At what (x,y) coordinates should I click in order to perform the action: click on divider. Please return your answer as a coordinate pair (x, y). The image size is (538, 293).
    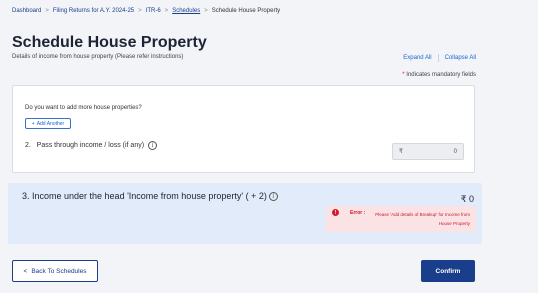
    Looking at the image, I should click on (438, 58).